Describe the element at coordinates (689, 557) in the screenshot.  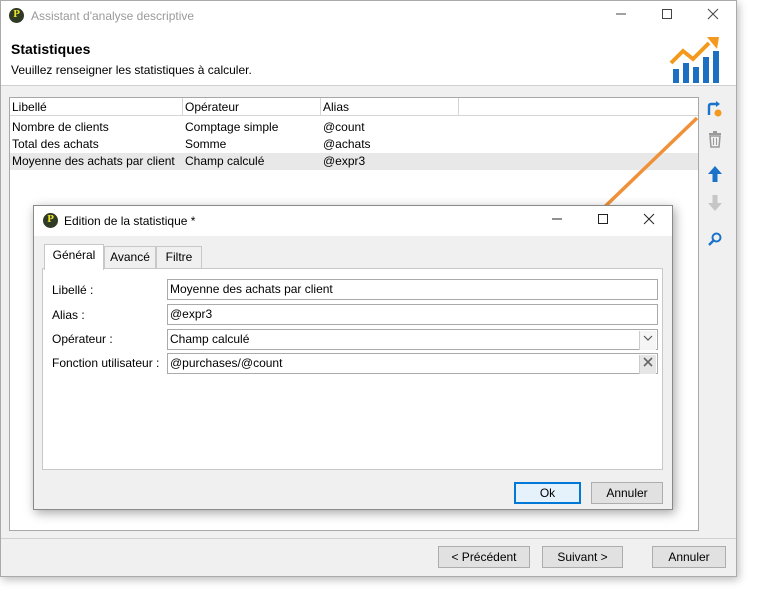
I see `cancel-button: Annuler` at that location.